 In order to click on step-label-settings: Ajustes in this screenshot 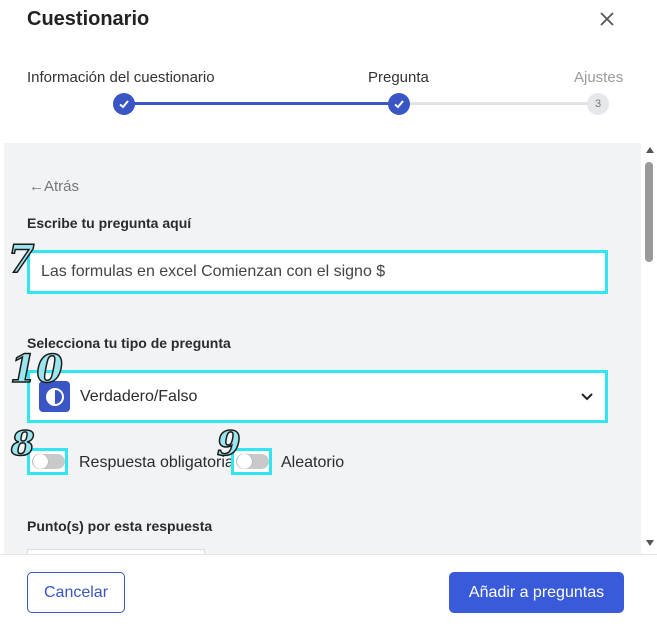, I will do `click(598, 77)`.